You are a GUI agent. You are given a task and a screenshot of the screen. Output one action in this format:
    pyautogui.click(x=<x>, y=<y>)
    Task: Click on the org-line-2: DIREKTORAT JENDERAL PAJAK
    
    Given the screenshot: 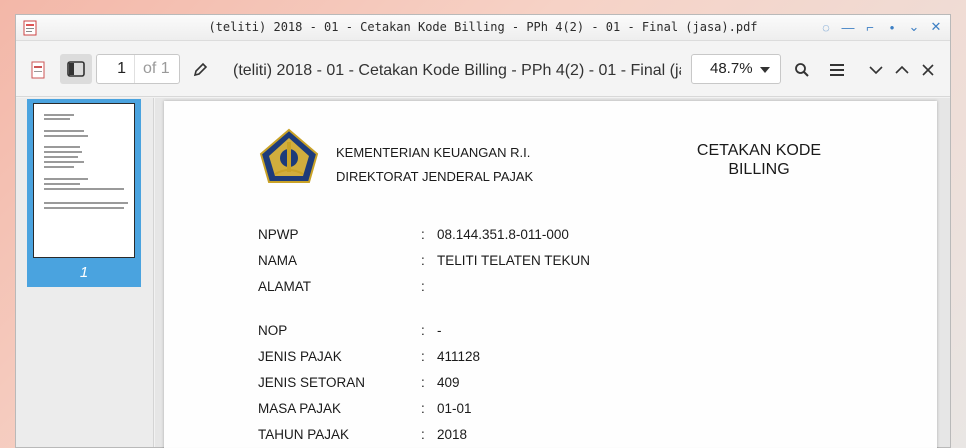 What is the action you would take?
    pyautogui.click(x=435, y=176)
    